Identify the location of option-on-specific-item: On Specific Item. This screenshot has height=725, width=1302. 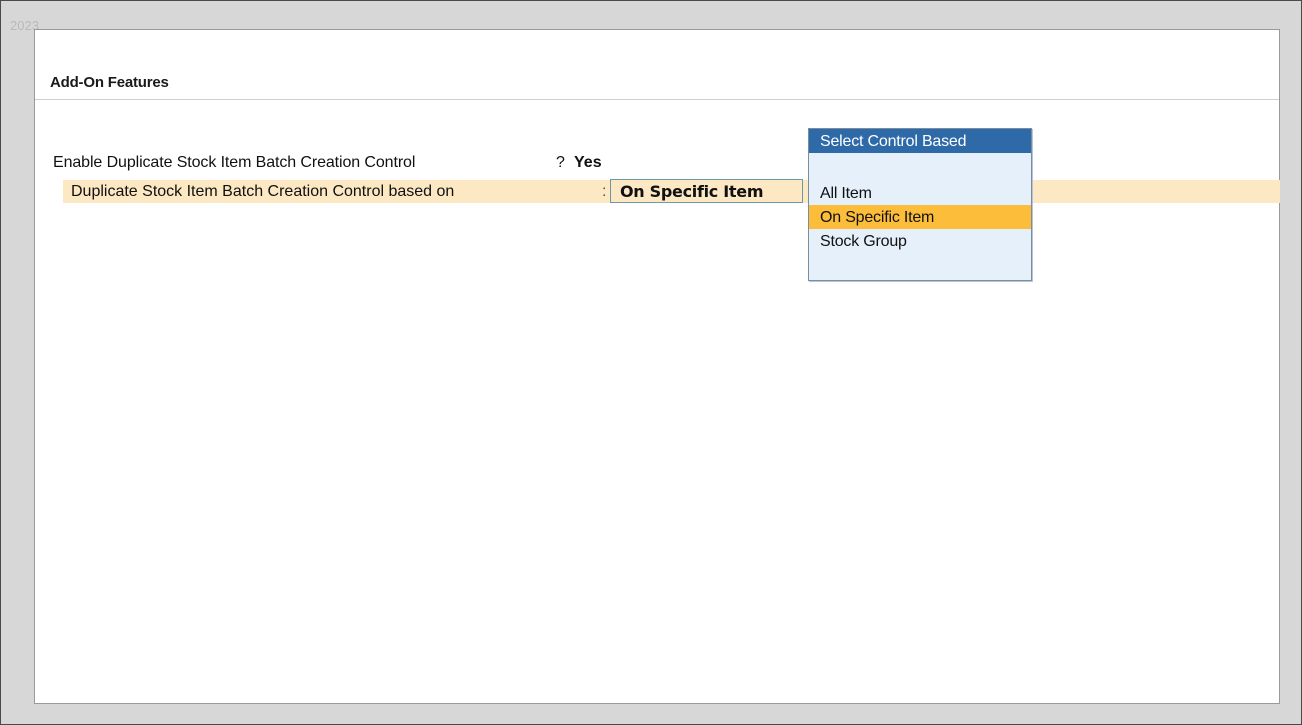
(920, 217).